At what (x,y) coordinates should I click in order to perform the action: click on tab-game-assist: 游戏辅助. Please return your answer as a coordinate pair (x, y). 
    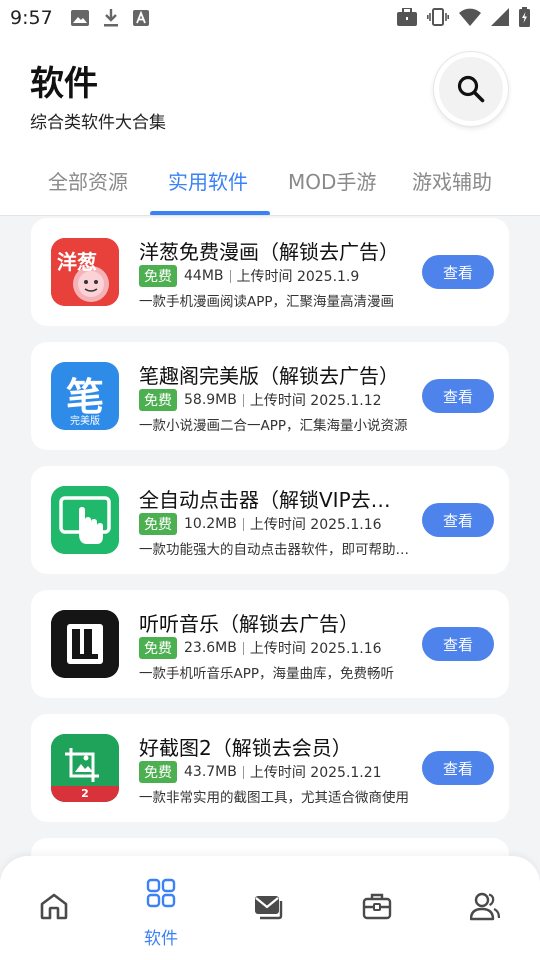
    Looking at the image, I should click on (452, 180).